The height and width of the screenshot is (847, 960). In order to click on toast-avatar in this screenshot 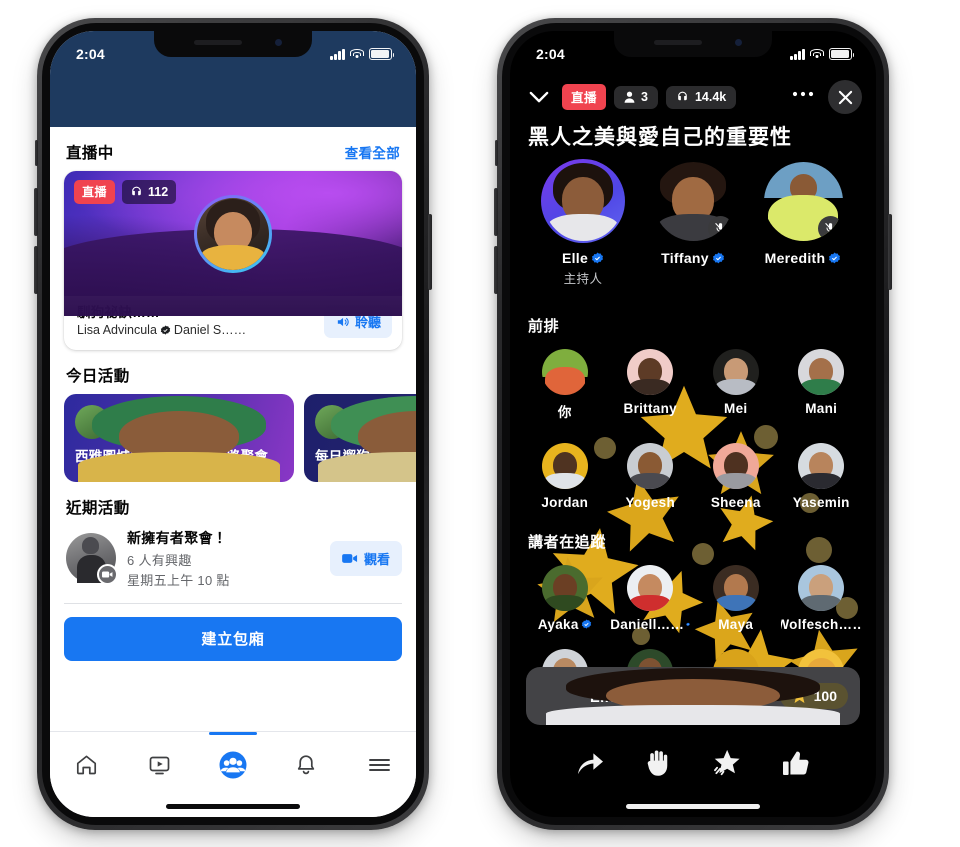, I will do `click(693, 696)`.